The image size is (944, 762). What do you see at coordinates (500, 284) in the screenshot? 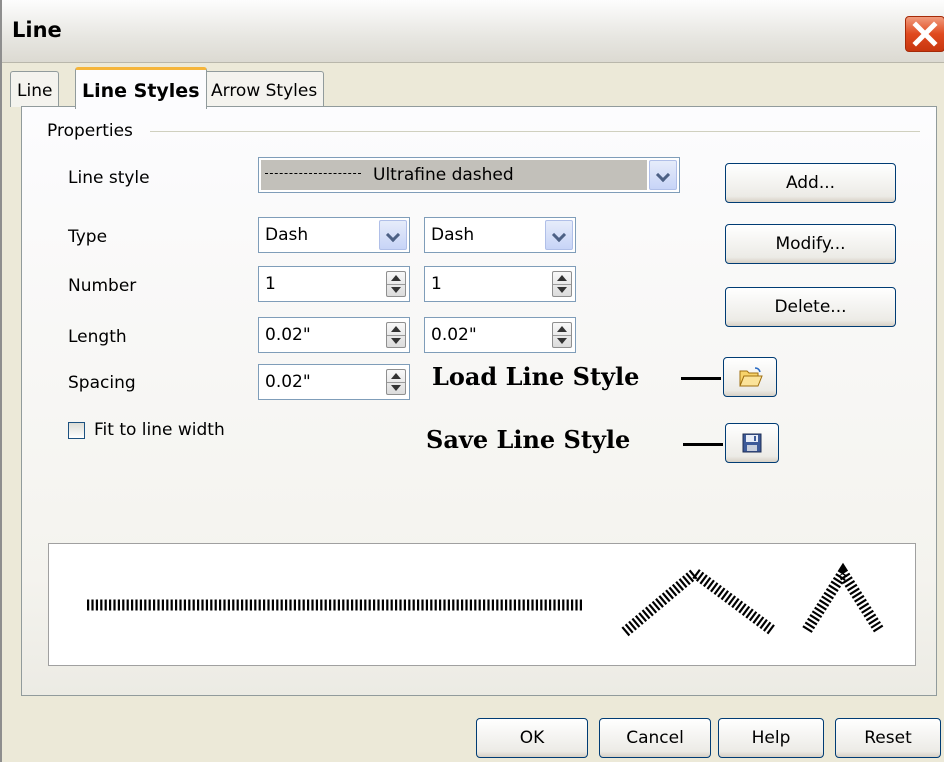
I see `number-spin-2: 1` at bounding box center [500, 284].